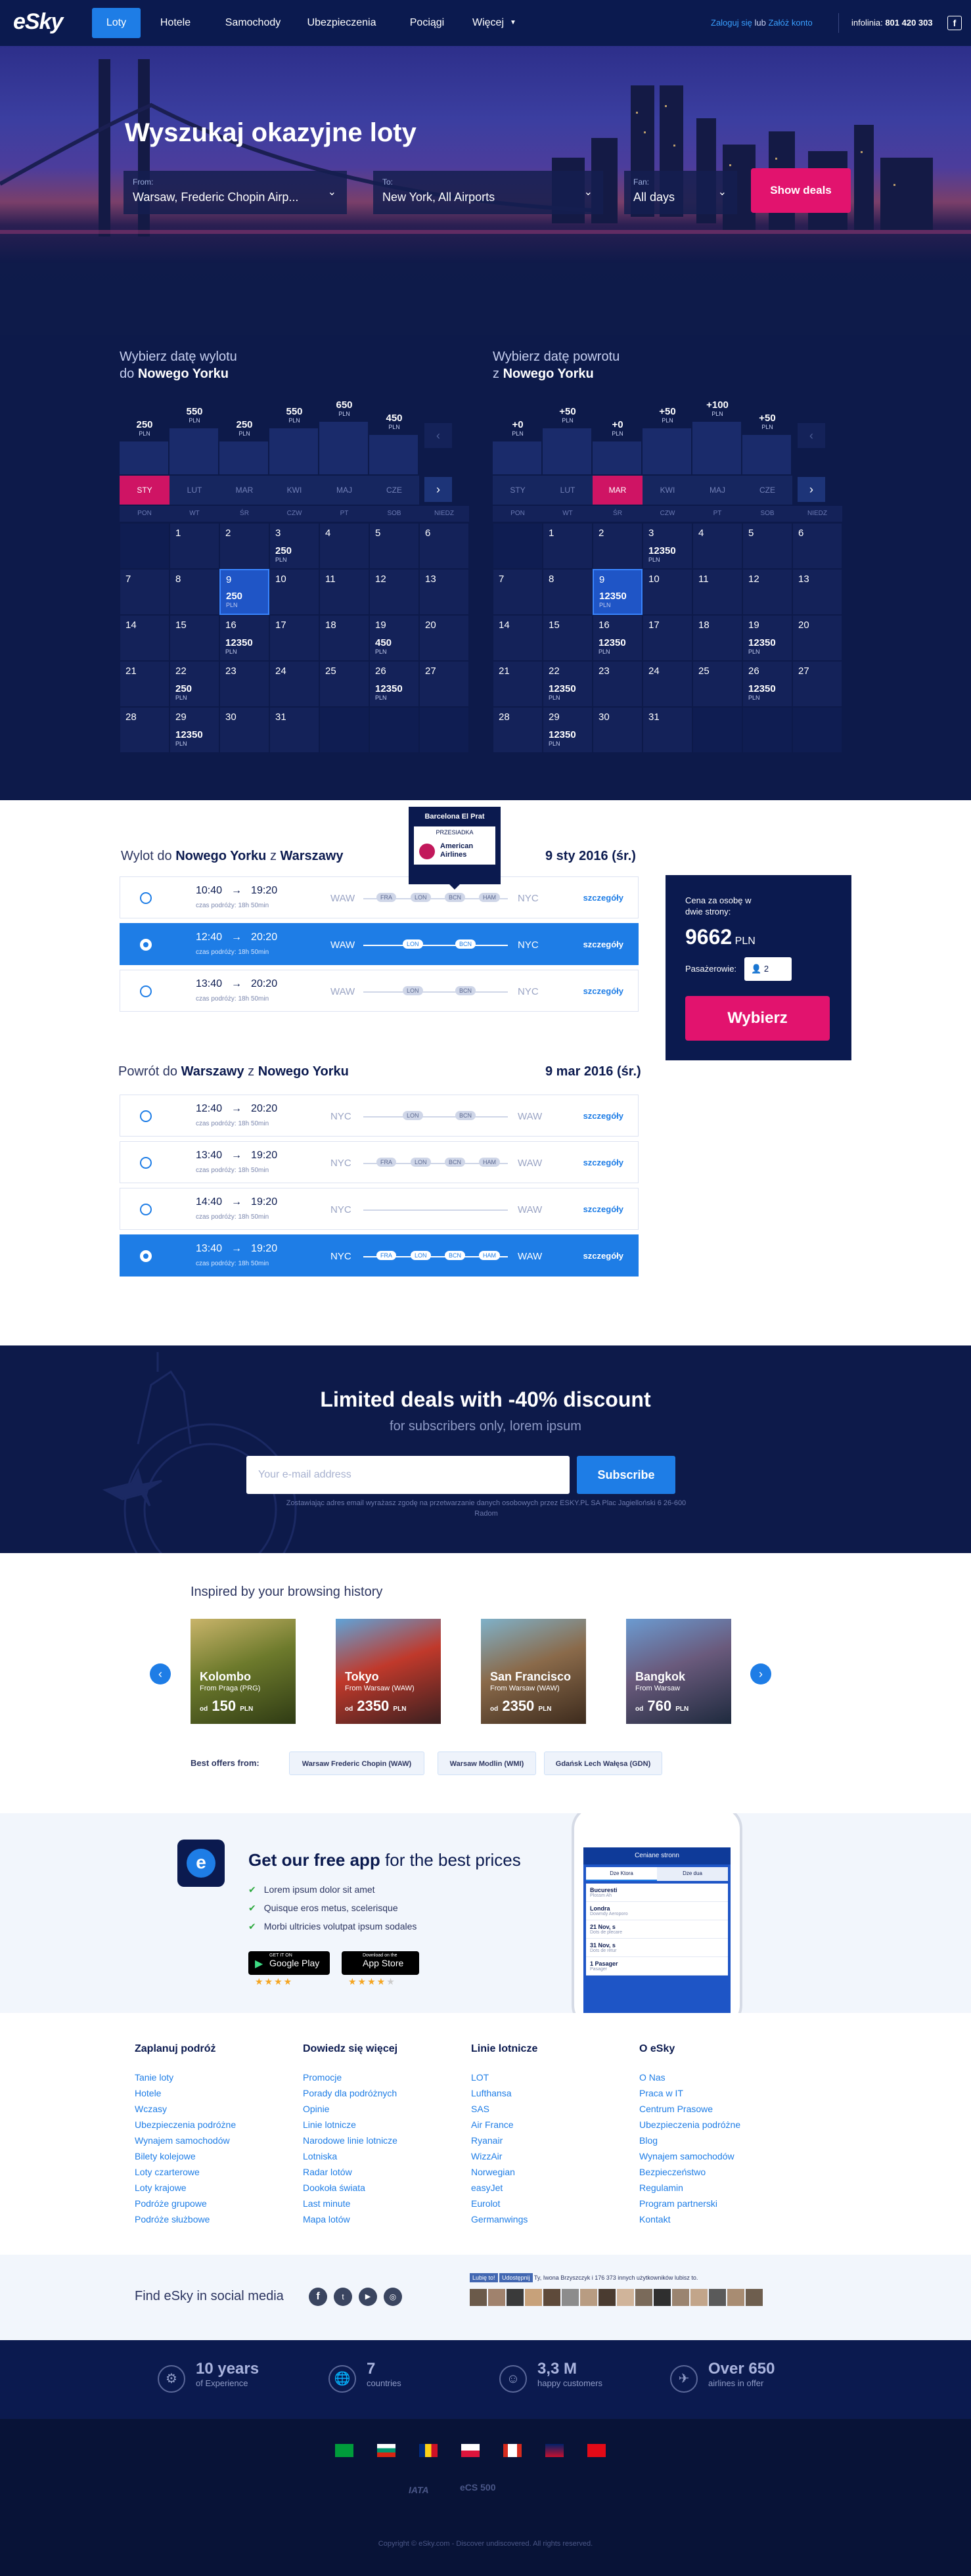 This screenshot has width=971, height=2576. I want to click on calendar-day: 9 12350 PLN, so click(618, 592).